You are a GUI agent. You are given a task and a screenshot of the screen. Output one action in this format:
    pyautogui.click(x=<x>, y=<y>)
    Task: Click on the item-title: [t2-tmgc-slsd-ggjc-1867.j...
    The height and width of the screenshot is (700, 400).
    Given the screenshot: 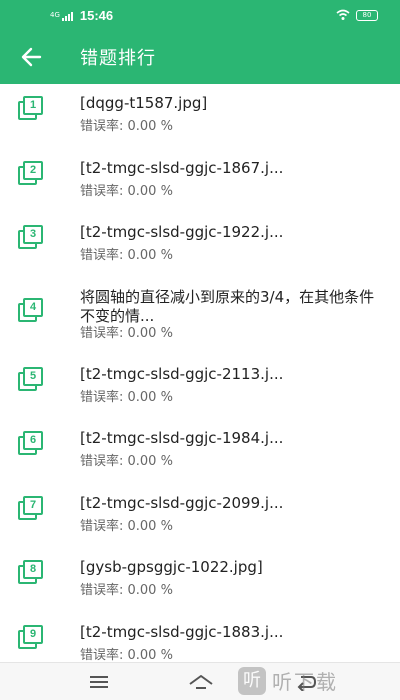 What is the action you would take?
    pyautogui.click(x=182, y=167)
    